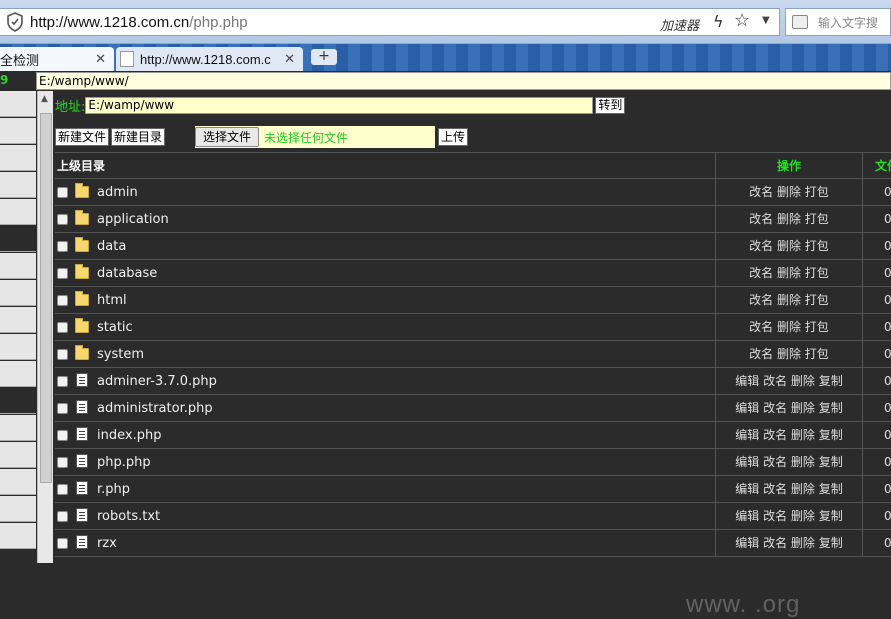  I want to click on new-directory-button: 新建目录, so click(138, 137).